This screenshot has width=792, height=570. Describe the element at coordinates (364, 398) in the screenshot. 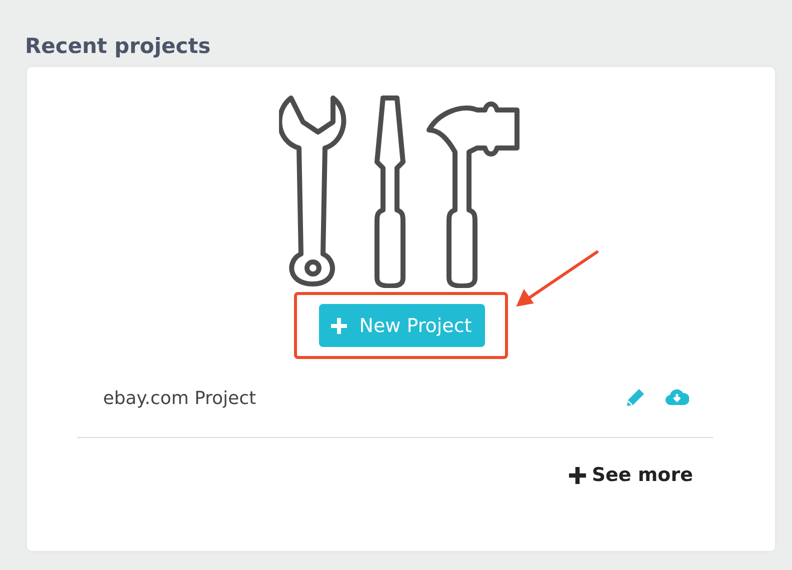

I see `project-name: ebay.com Project` at that location.